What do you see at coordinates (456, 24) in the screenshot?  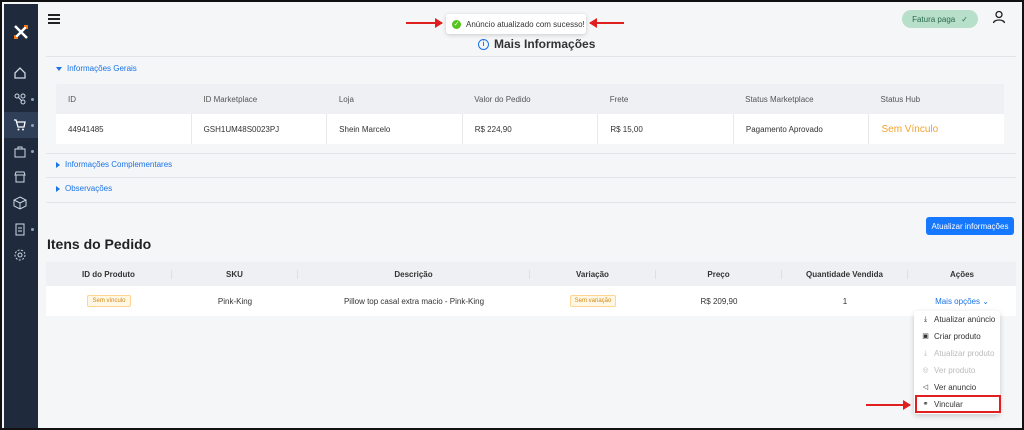 I see `check-circle-icon: ✓` at bounding box center [456, 24].